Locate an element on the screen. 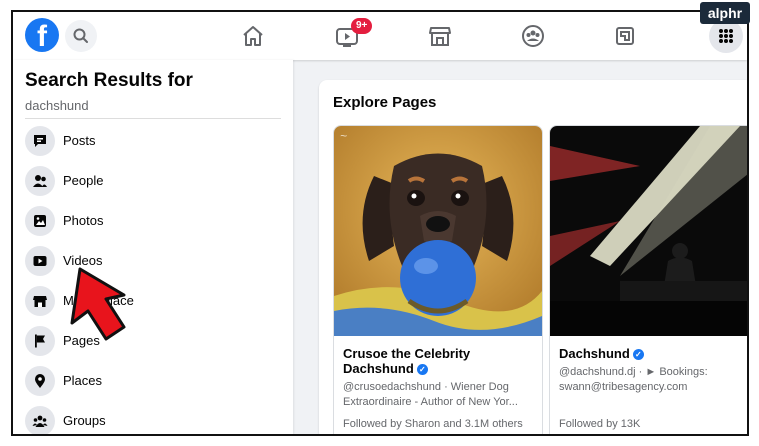  people-icon is located at coordinates (40, 181).